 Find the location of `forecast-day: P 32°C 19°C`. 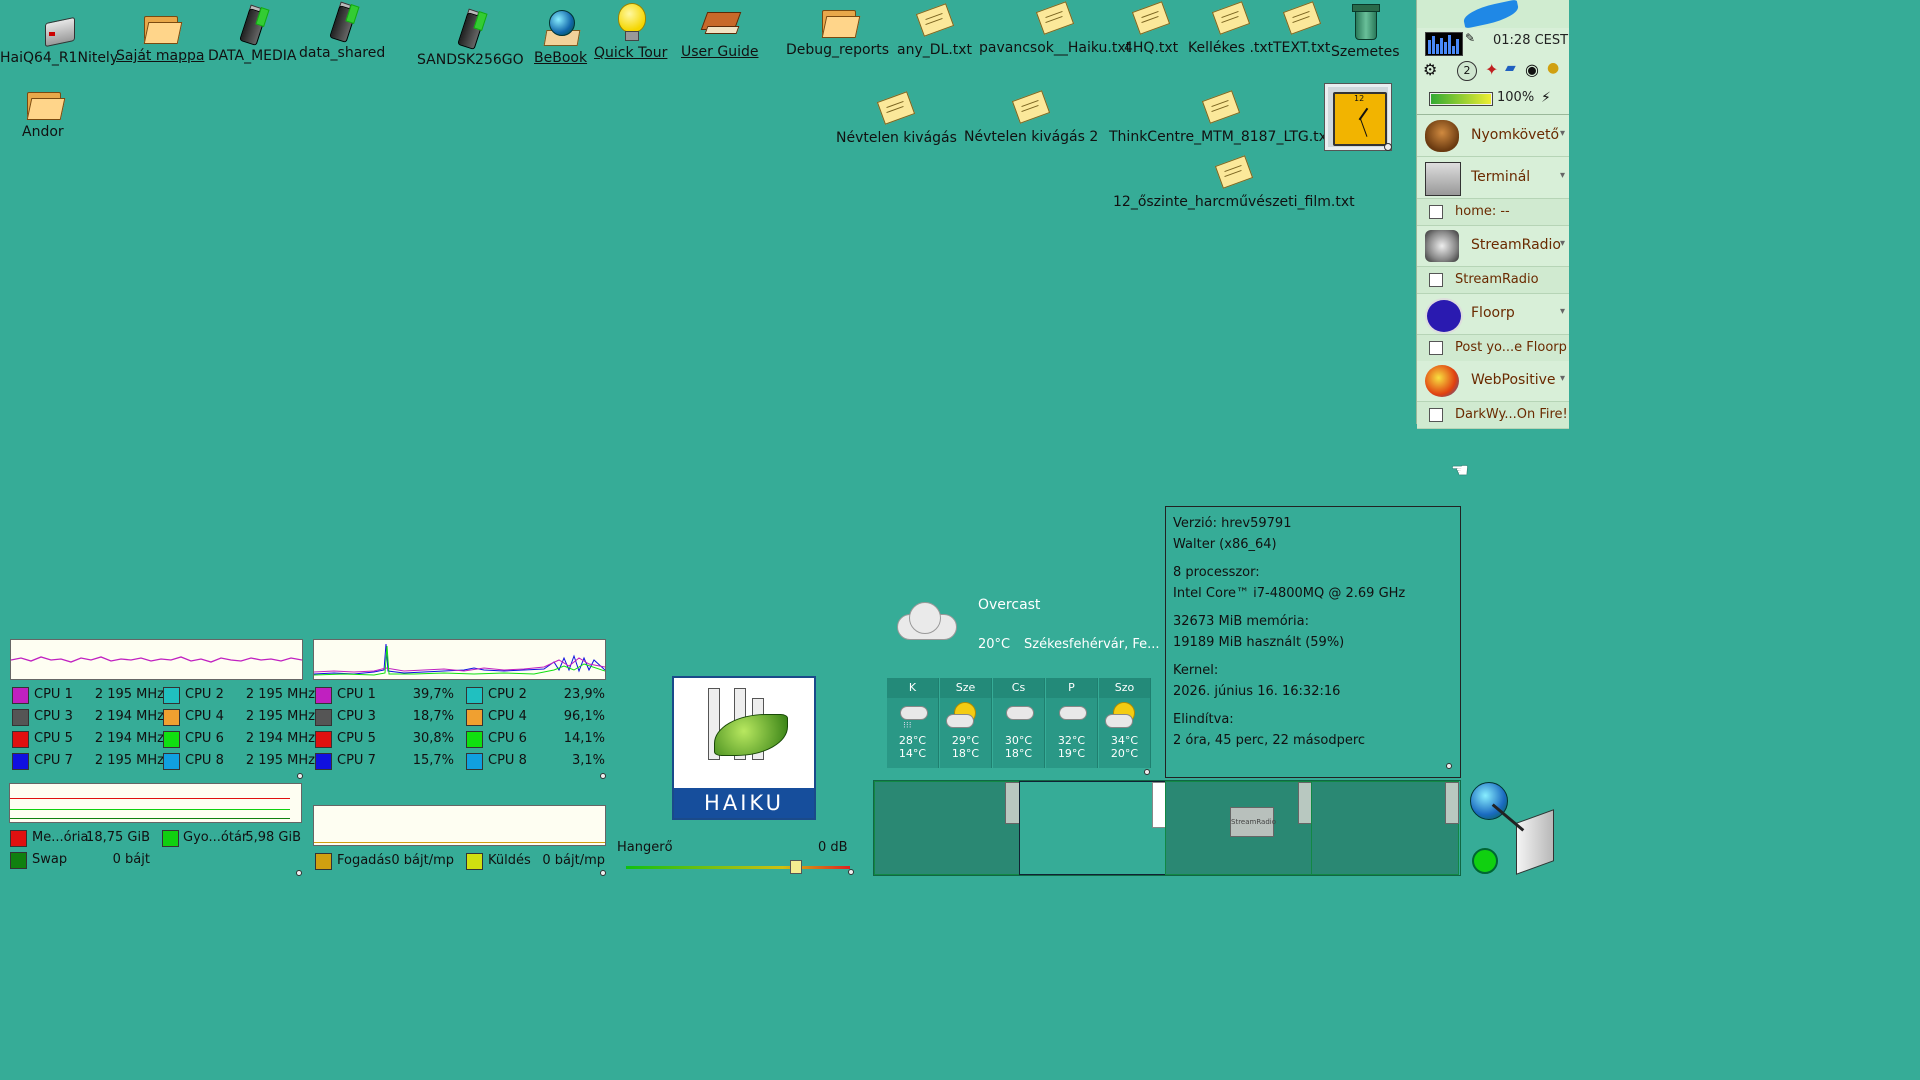

forecast-day: P 32°C 19°C is located at coordinates (1072, 723).